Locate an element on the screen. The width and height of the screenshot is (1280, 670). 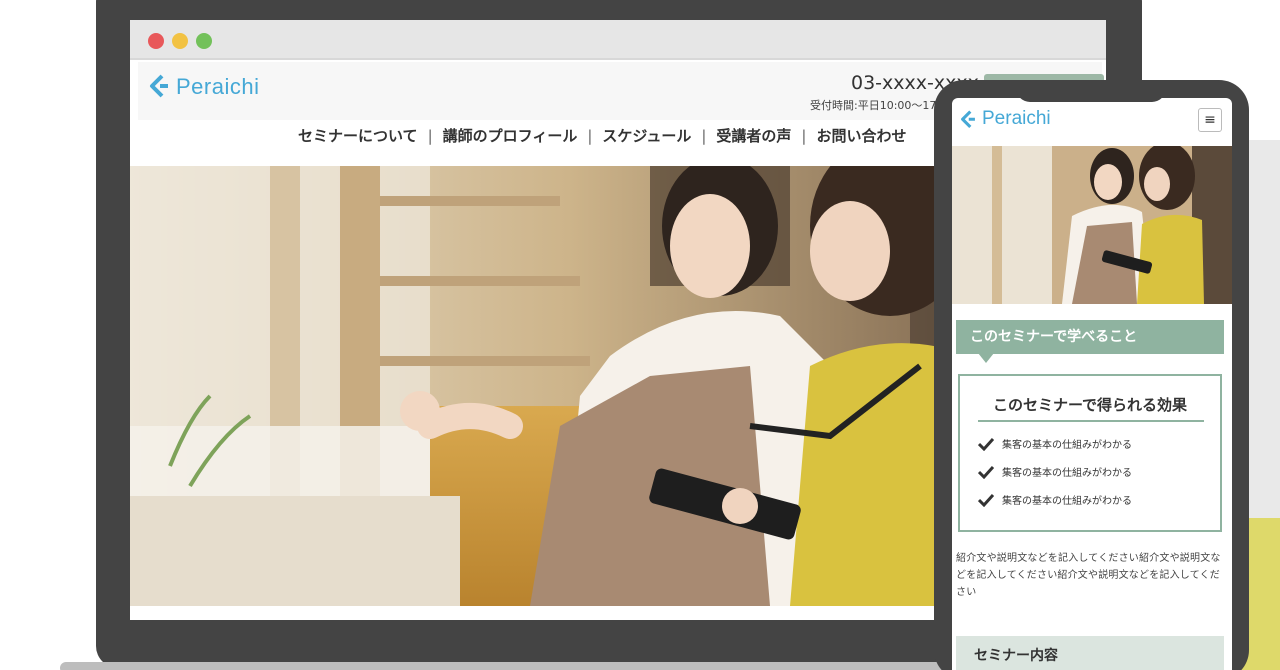
browser-maximize-dot is located at coordinates (204, 41).